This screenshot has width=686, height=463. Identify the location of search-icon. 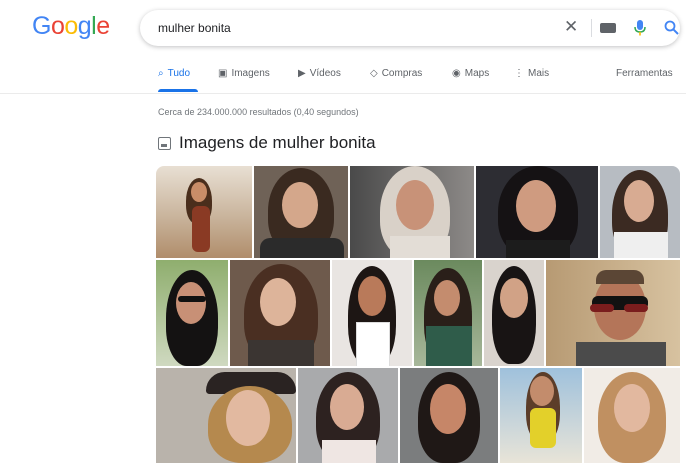
(671, 30).